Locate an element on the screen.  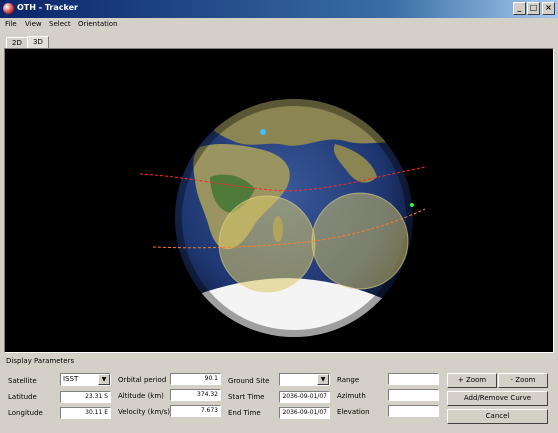
close-button: × is located at coordinates (548, 8).